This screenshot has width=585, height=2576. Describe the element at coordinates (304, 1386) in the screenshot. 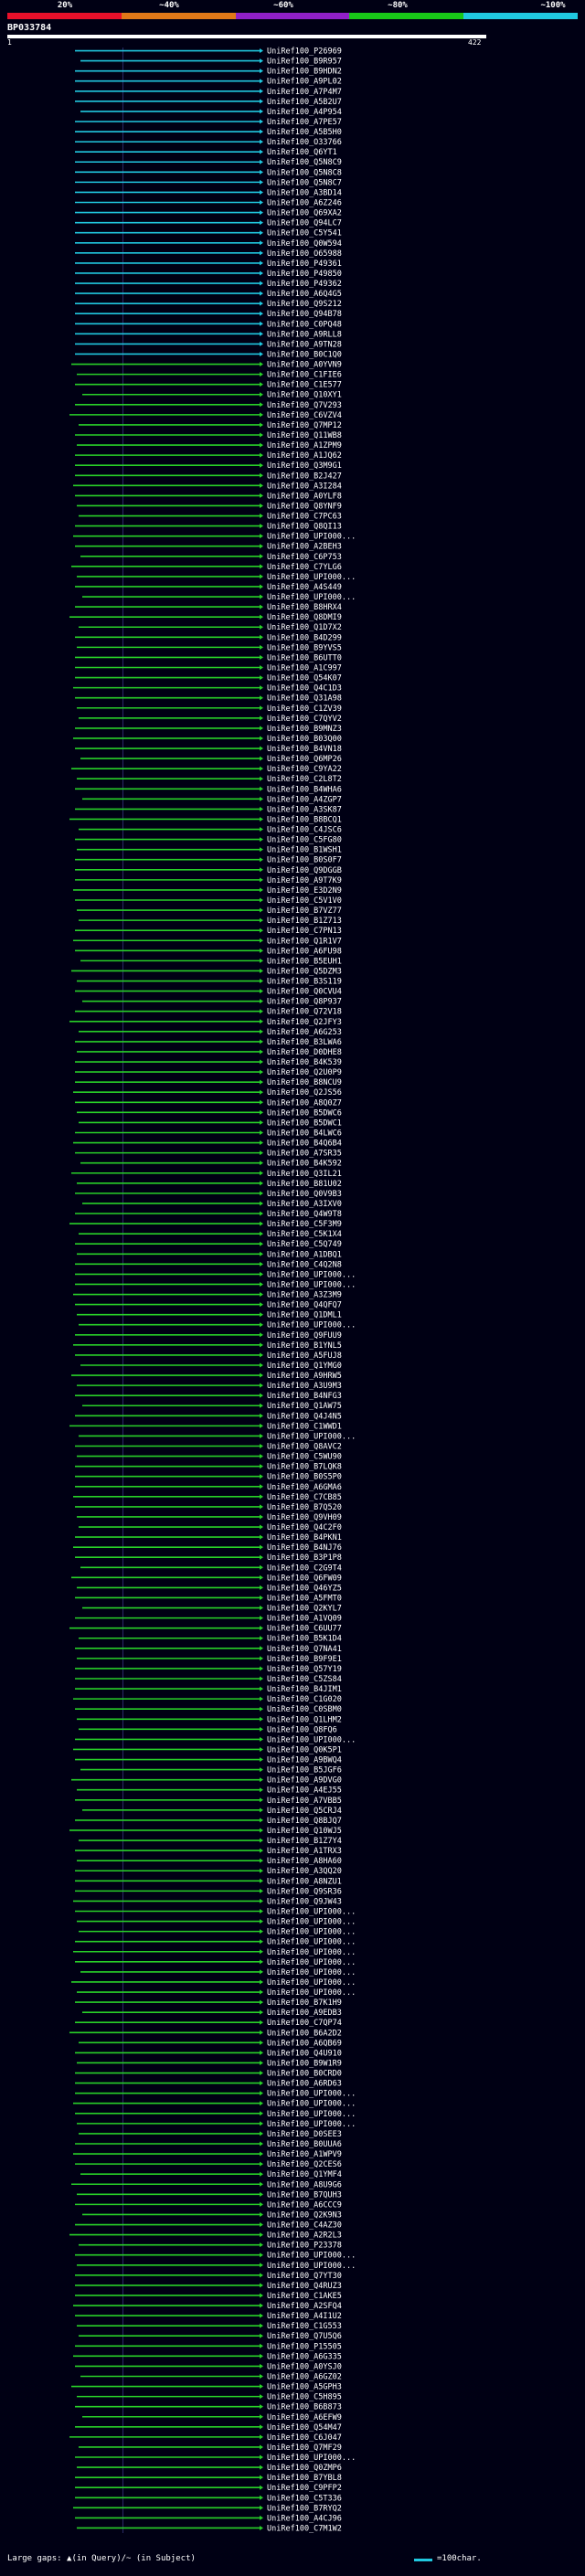

I see `hit-label: UniRef100_A3U9M3` at that location.